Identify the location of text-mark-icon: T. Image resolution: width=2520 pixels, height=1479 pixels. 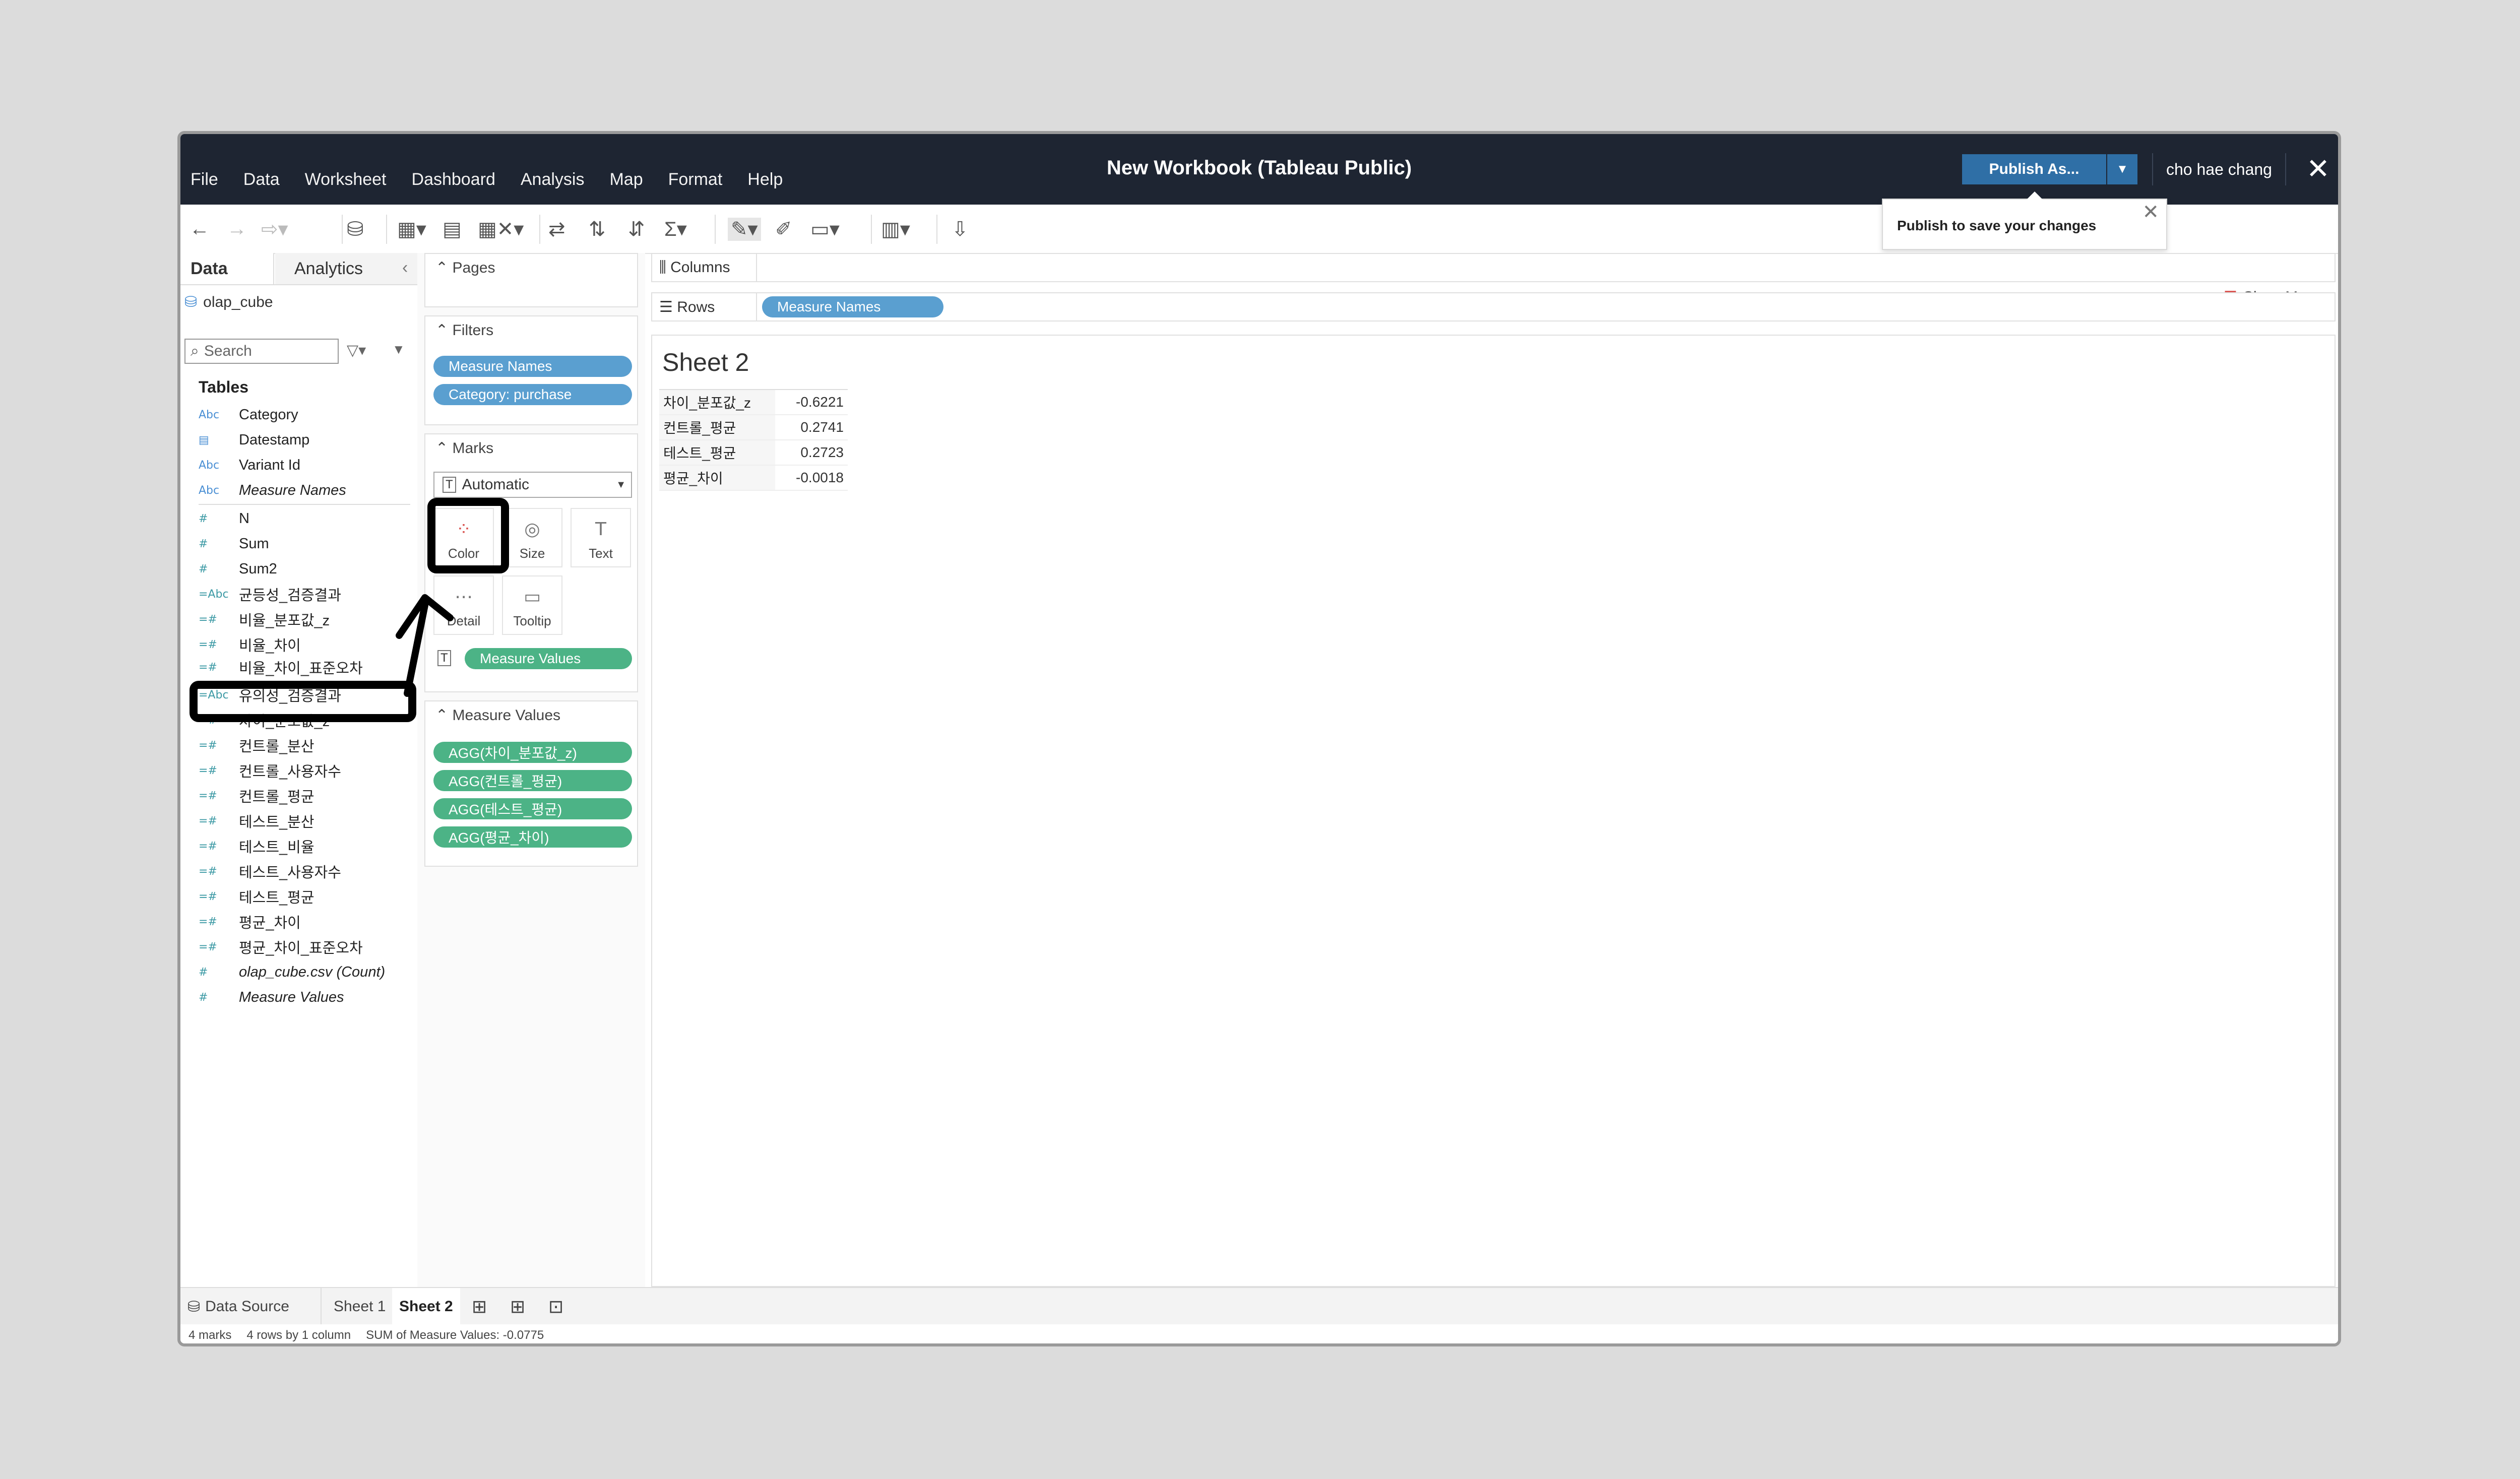
(449, 485).